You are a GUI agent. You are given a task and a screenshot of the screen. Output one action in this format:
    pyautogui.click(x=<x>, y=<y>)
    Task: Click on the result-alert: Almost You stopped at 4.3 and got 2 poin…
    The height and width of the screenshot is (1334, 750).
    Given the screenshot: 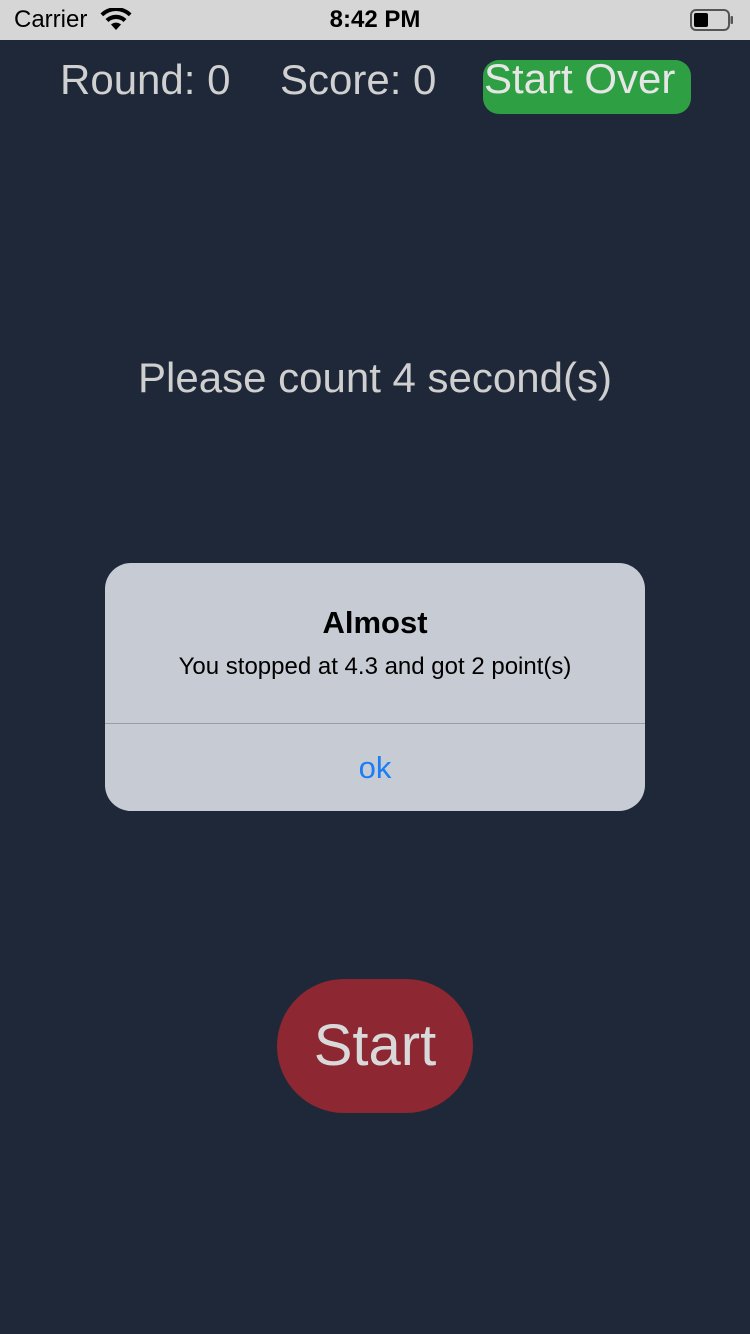 What is the action you would take?
    pyautogui.click(x=375, y=687)
    